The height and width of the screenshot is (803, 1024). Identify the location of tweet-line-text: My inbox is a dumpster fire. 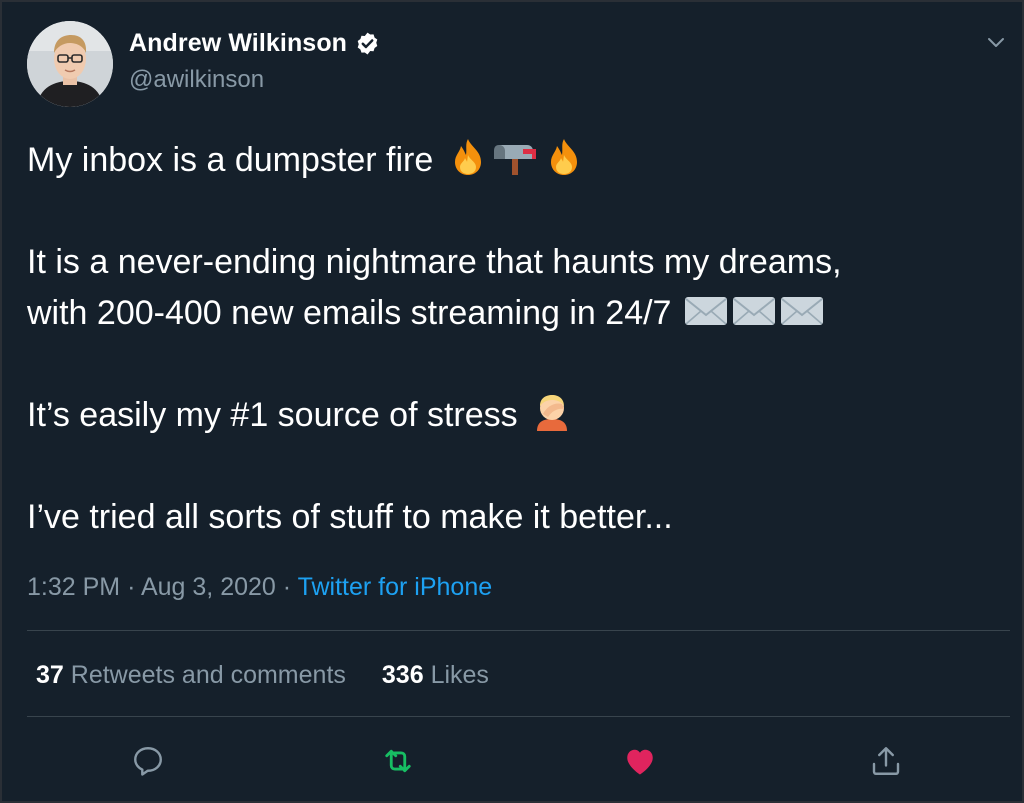
(235, 160).